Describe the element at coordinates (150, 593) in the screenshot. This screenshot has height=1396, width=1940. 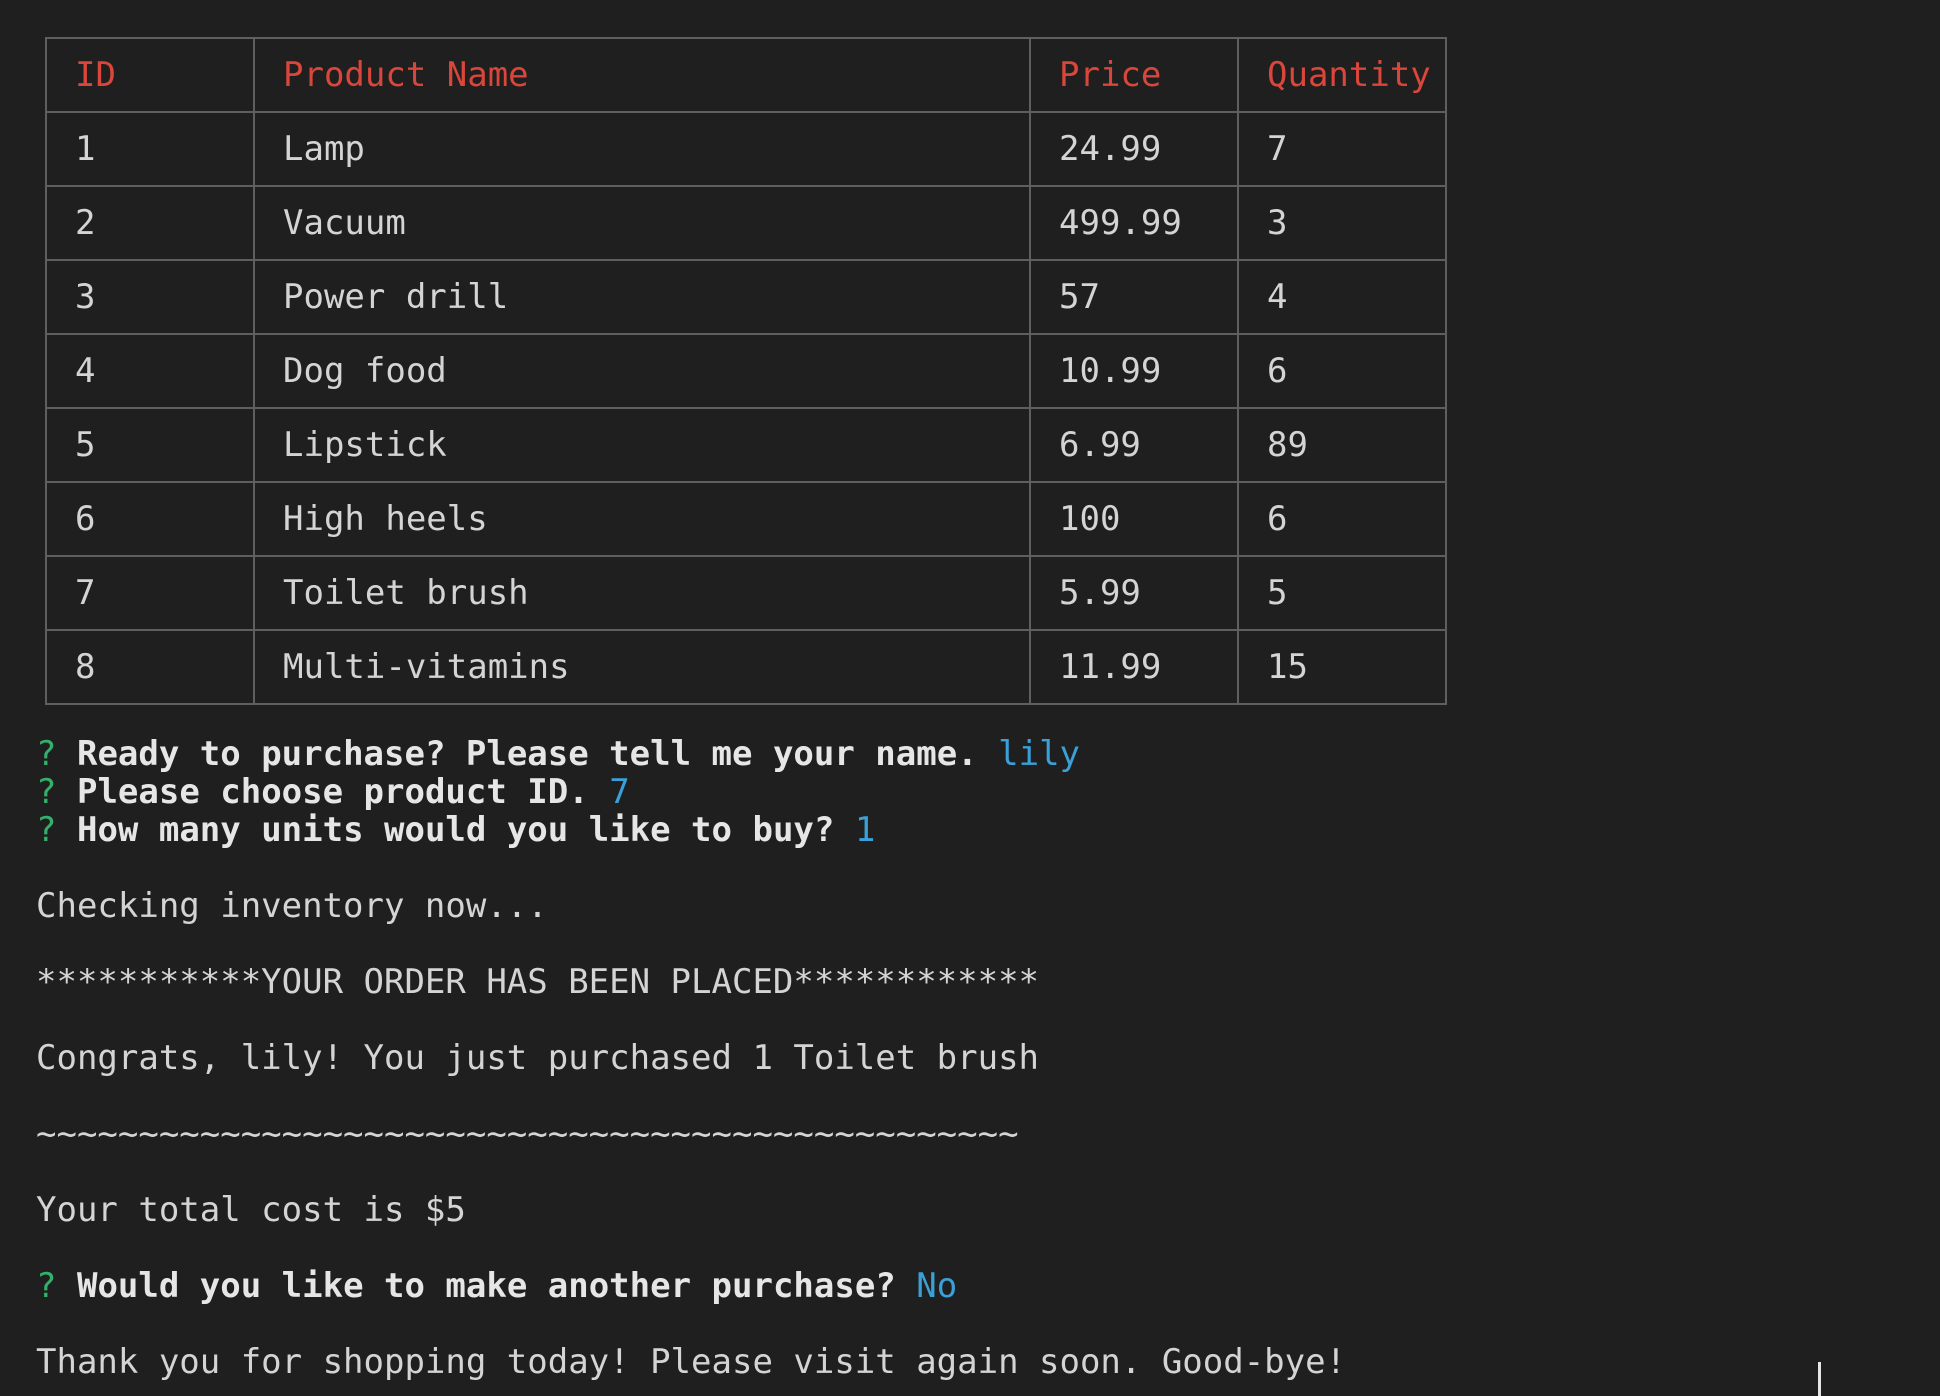
I see `cell-id: 7` at that location.